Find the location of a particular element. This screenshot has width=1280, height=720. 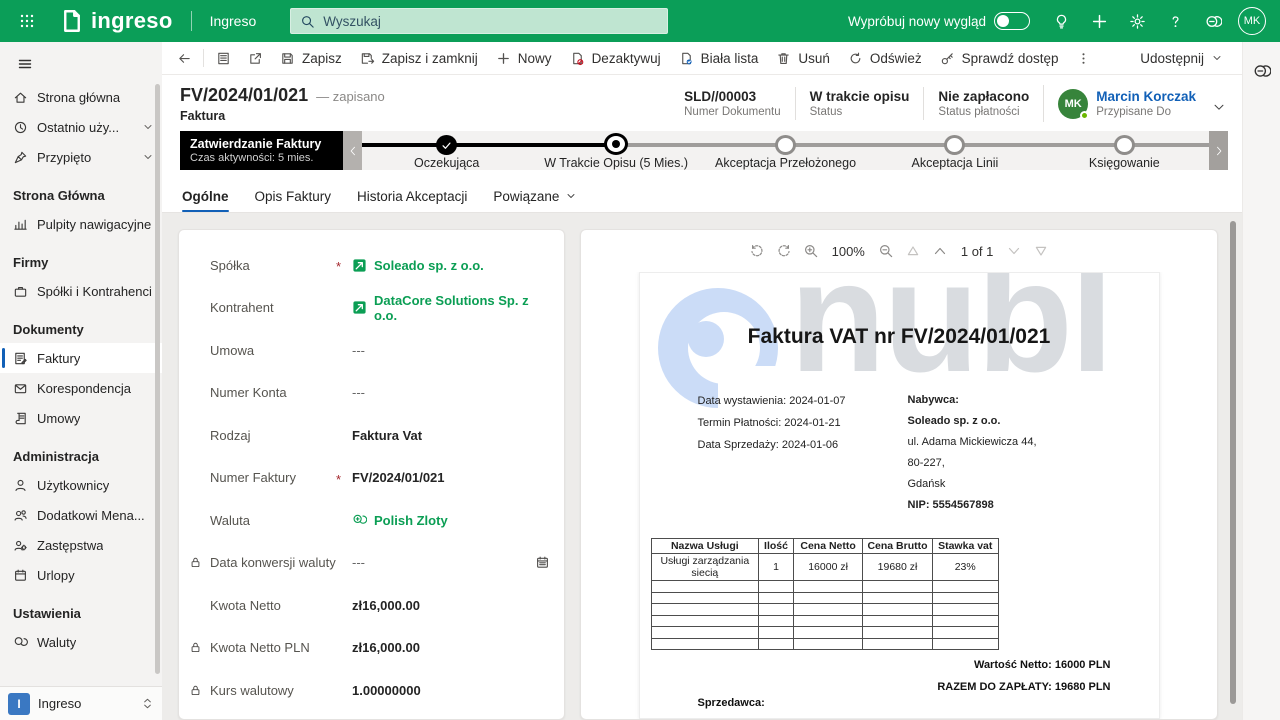

field-kurs-walutowy: Kurs walutowy 1.00000000 is located at coordinates (369, 690).